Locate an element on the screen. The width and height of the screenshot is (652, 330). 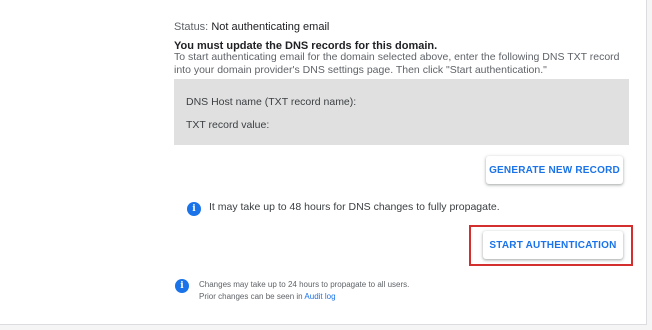
scrollbar-track is located at coordinates (649, 165).